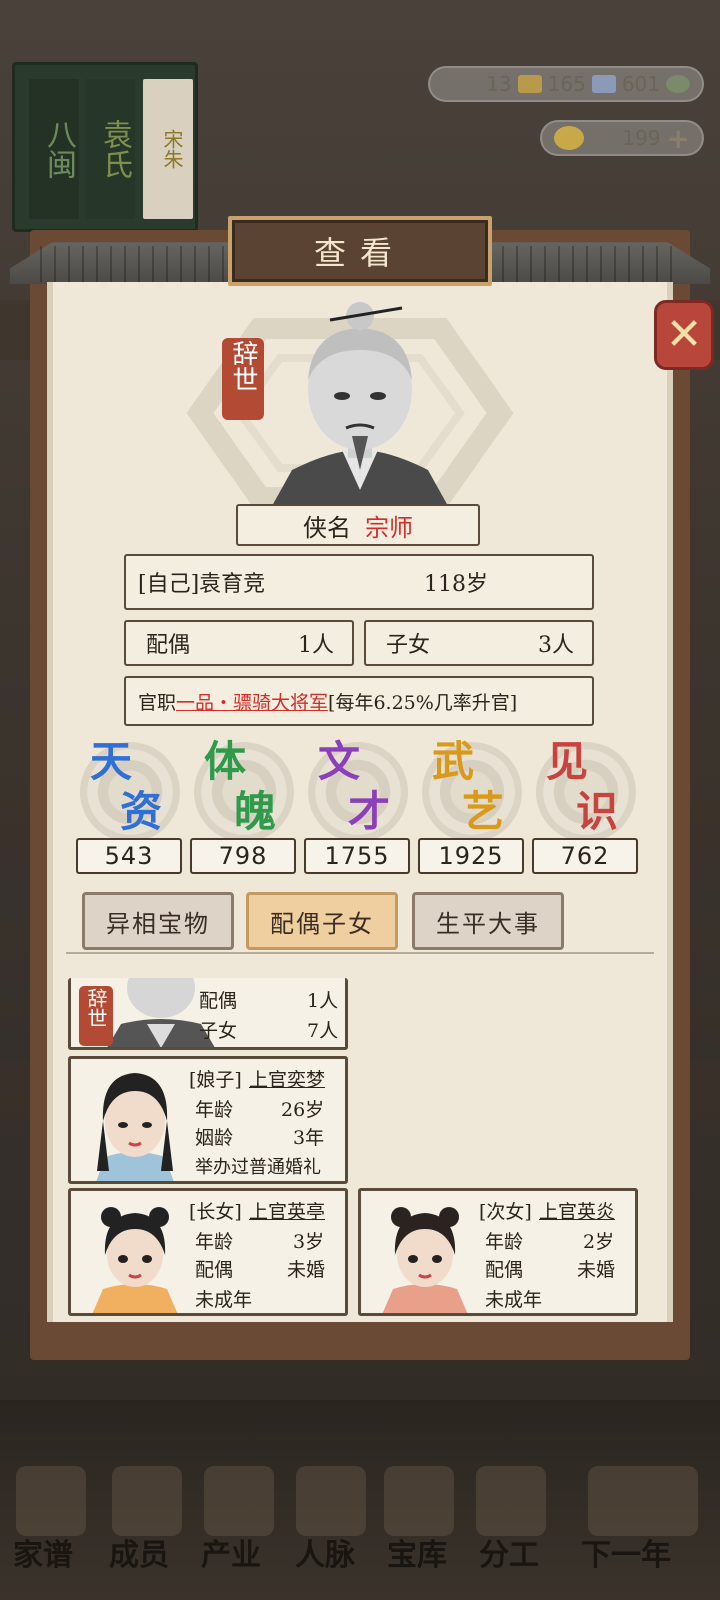 This screenshot has width=720, height=1600. Describe the element at coordinates (599, 1242) in the screenshot. I see `daughter2-age: 2岁` at that location.